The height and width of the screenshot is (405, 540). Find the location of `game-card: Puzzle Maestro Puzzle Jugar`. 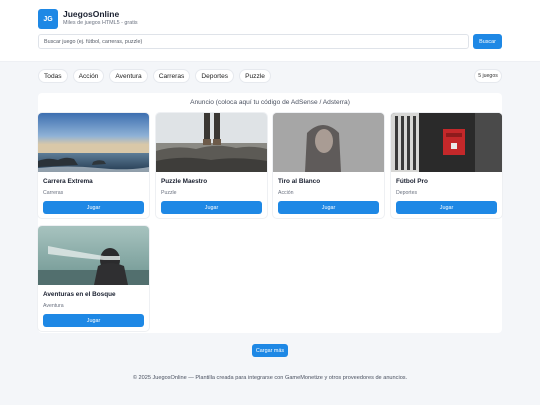

game-card: Puzzle Maestro Puzzle Jugar is located at coordinates (211, 165).